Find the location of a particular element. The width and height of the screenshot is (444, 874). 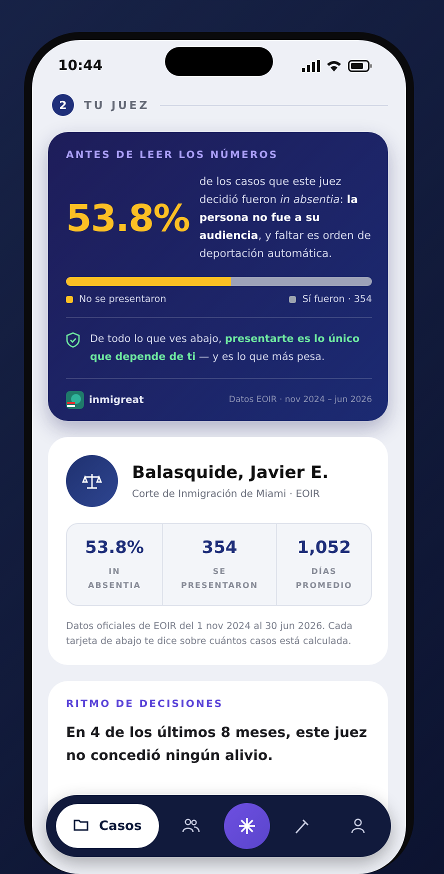

people-icon is located at coordinates (191, 826).